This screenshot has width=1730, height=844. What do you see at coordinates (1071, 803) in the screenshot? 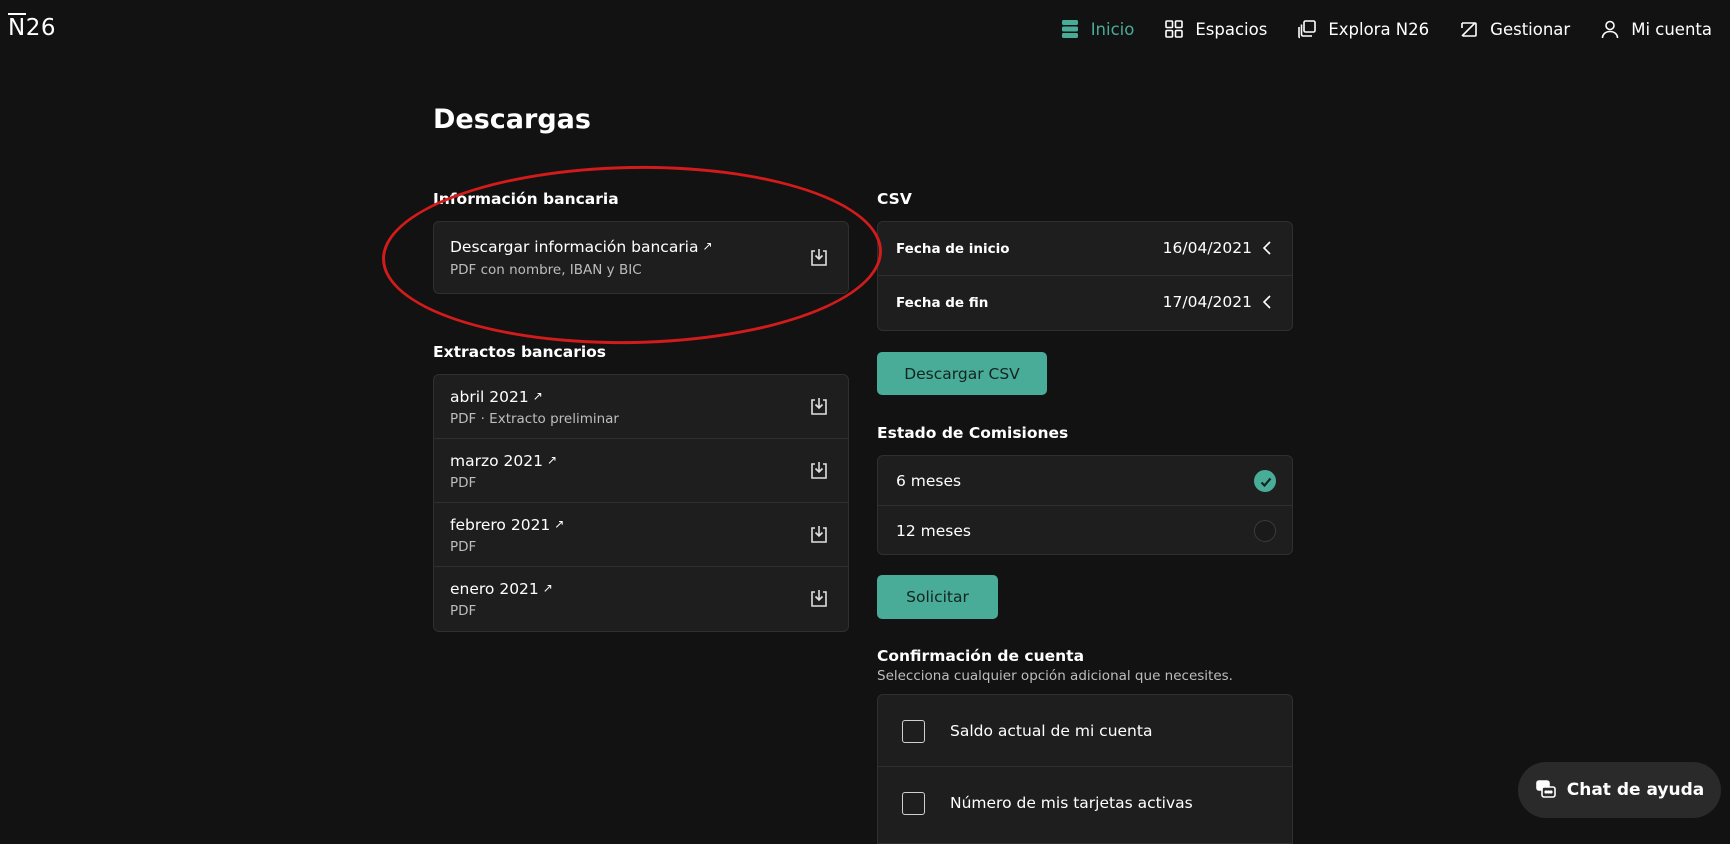
I see `confirmation-option-label: Número de mis tarjetas activas` at bounding box center [1071, 803].